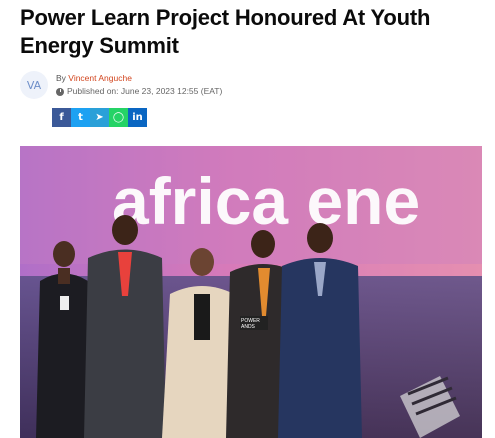 The height and width of the screenshot is (438, 495). I want to click on linkedin-share-button: in, so click(137, 117).